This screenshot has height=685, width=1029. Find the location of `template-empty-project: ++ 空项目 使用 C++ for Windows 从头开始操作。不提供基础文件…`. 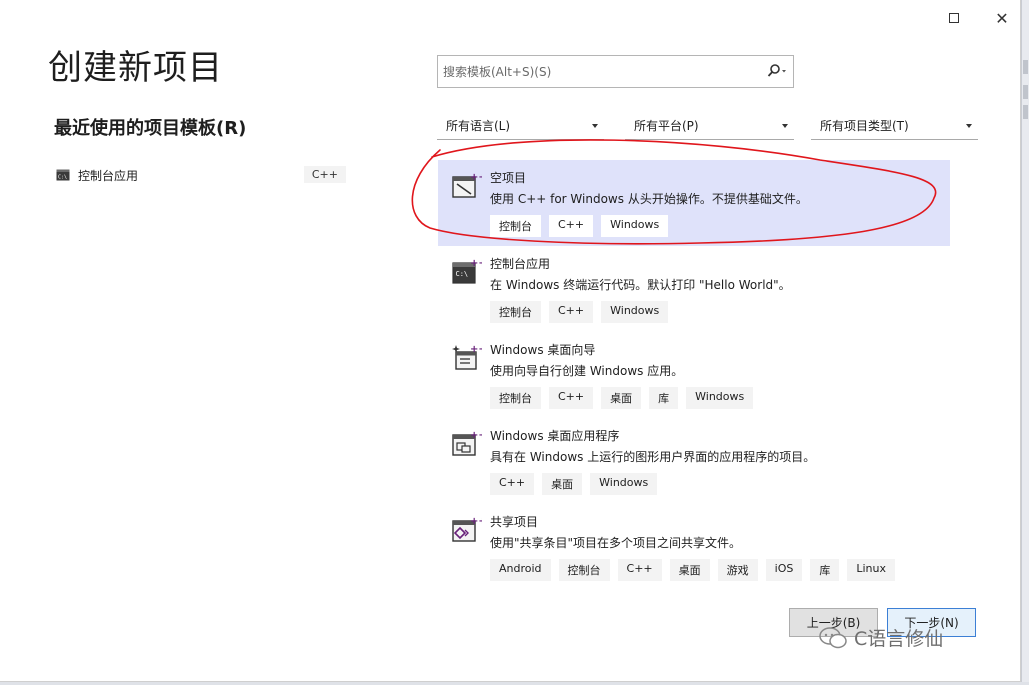

template-empty-project: ++ 空项目 使用 C++ for Windows 从头开始操作。不提供基础文件… is located at coordinates (694, 203).